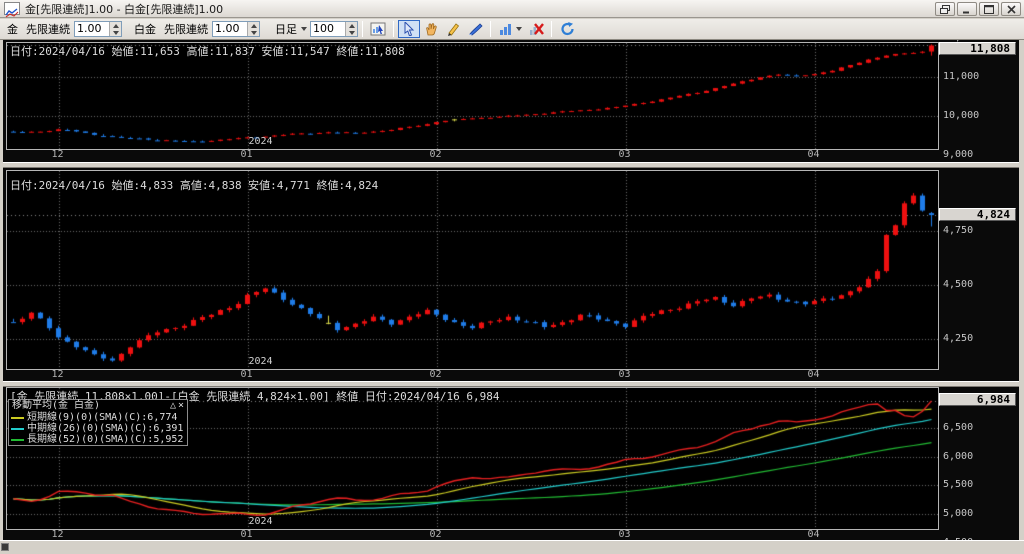 This screenshot has height=554, width=1024. Describe the element at coordinates (512, 9) in the screenshot. I see `title-bar: 金[先限連続]1.00 - 白金[先限連続]1.00` at that location.